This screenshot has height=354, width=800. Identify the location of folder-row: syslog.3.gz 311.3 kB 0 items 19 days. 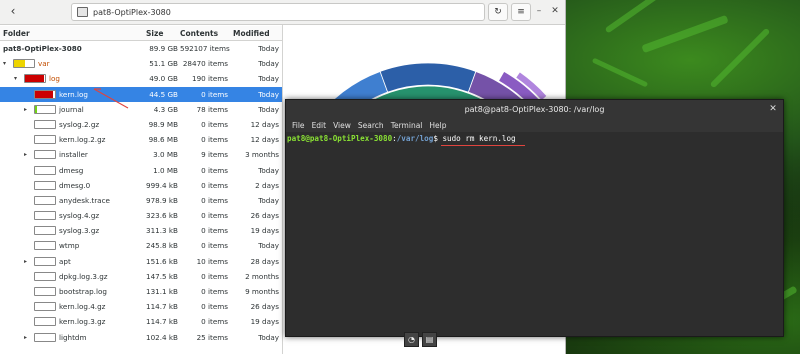
(141, 230).